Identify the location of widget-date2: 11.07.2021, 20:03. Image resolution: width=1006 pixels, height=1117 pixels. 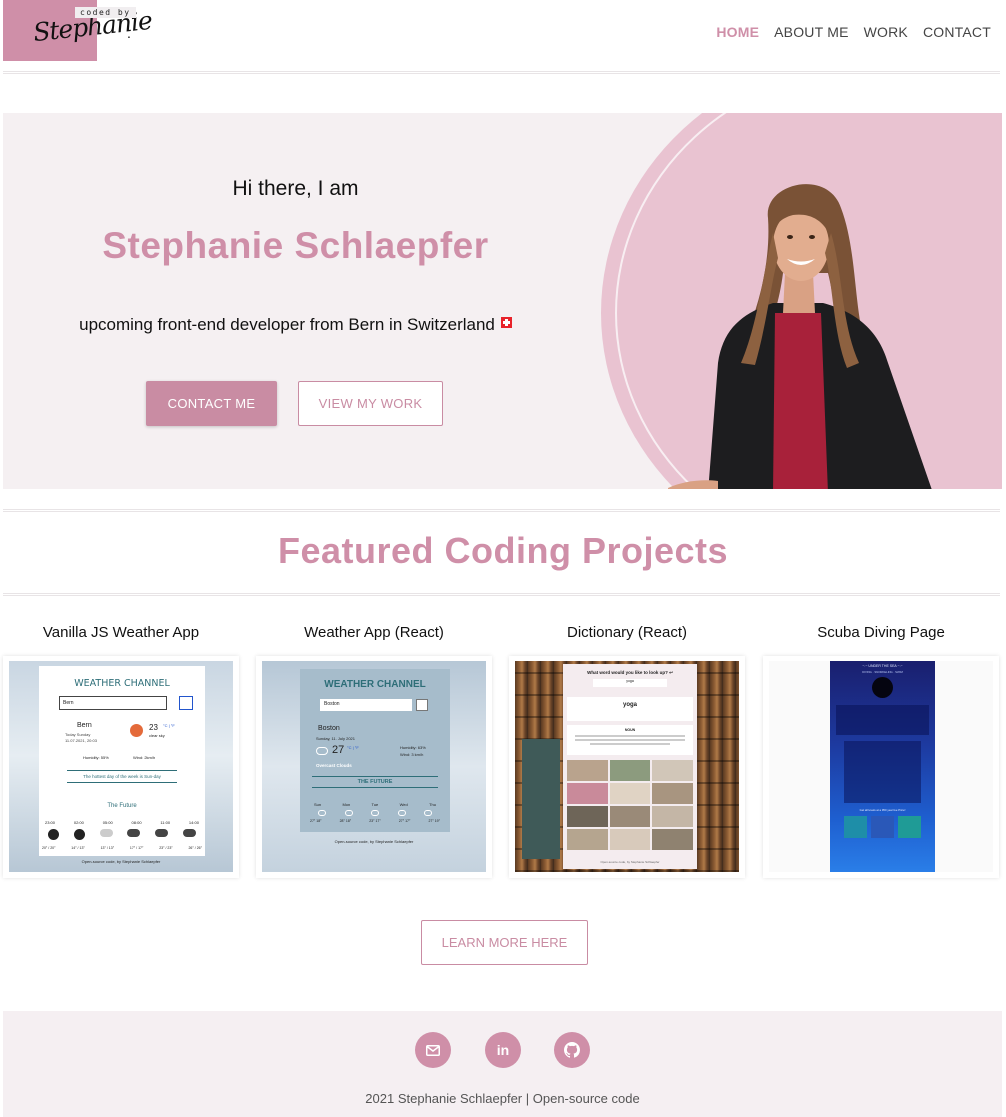
(81, 740).